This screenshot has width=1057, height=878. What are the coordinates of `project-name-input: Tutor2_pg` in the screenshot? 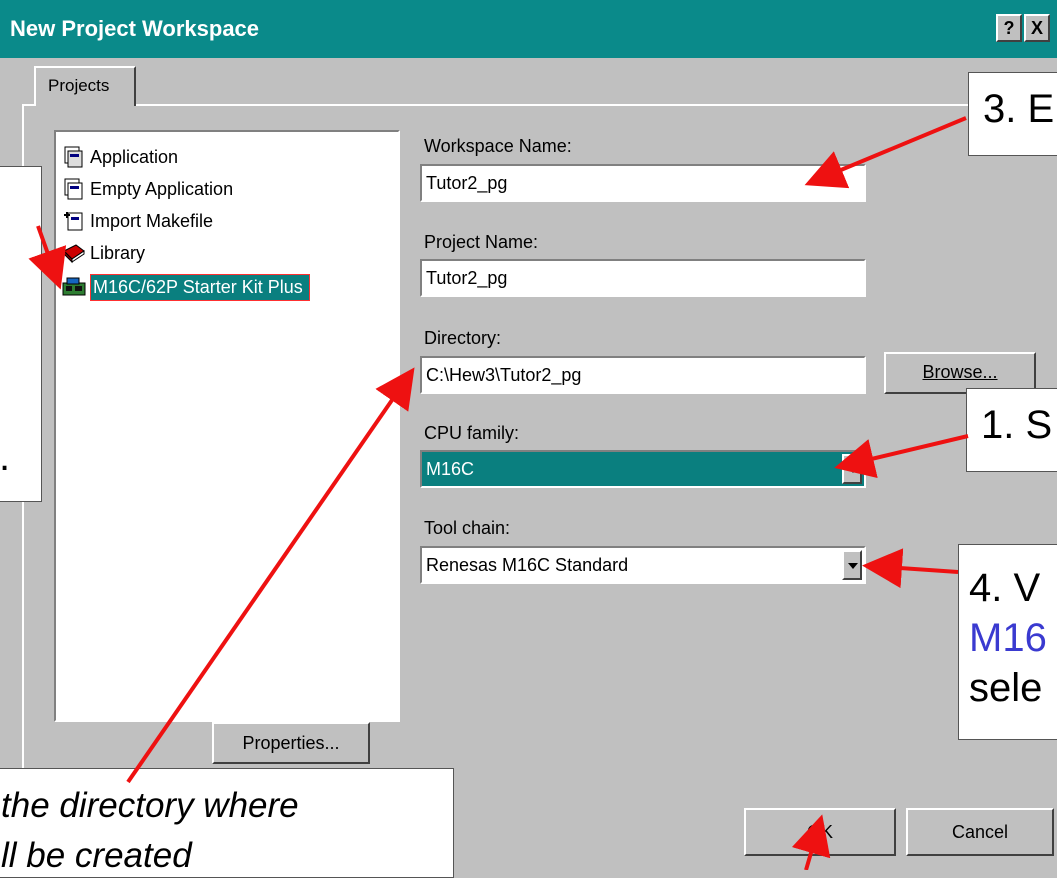 It's located at (643, 278).